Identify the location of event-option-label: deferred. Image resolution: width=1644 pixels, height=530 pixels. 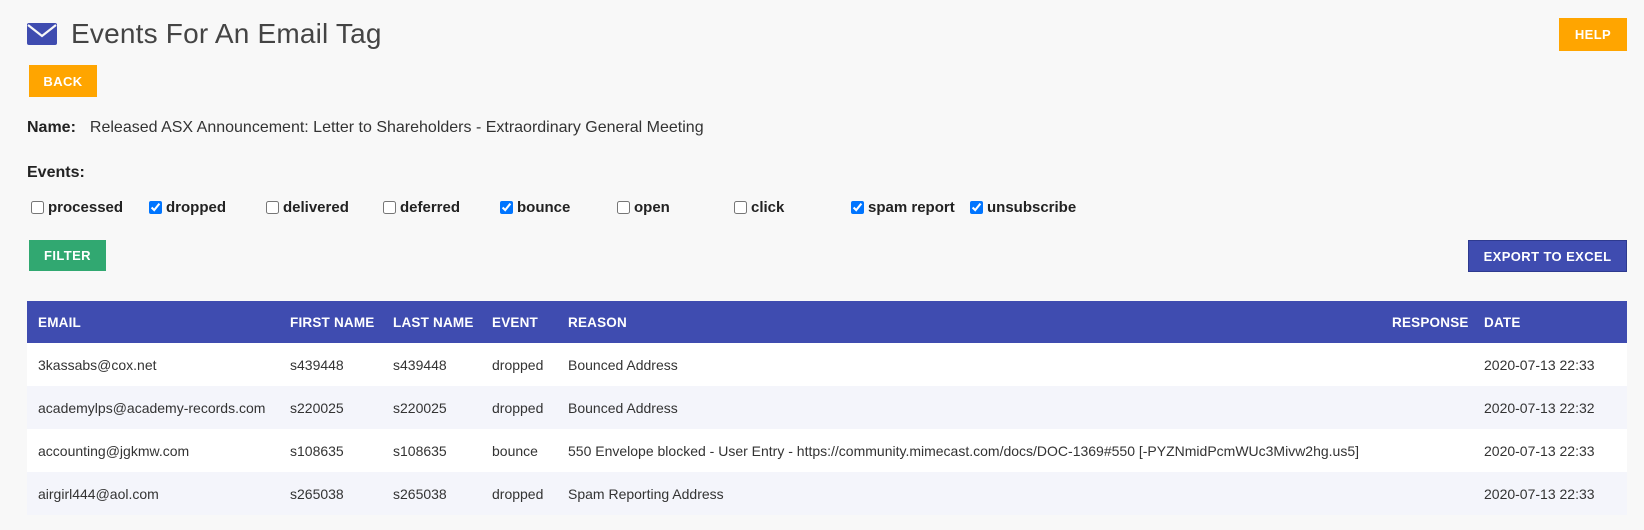
(430, 207).